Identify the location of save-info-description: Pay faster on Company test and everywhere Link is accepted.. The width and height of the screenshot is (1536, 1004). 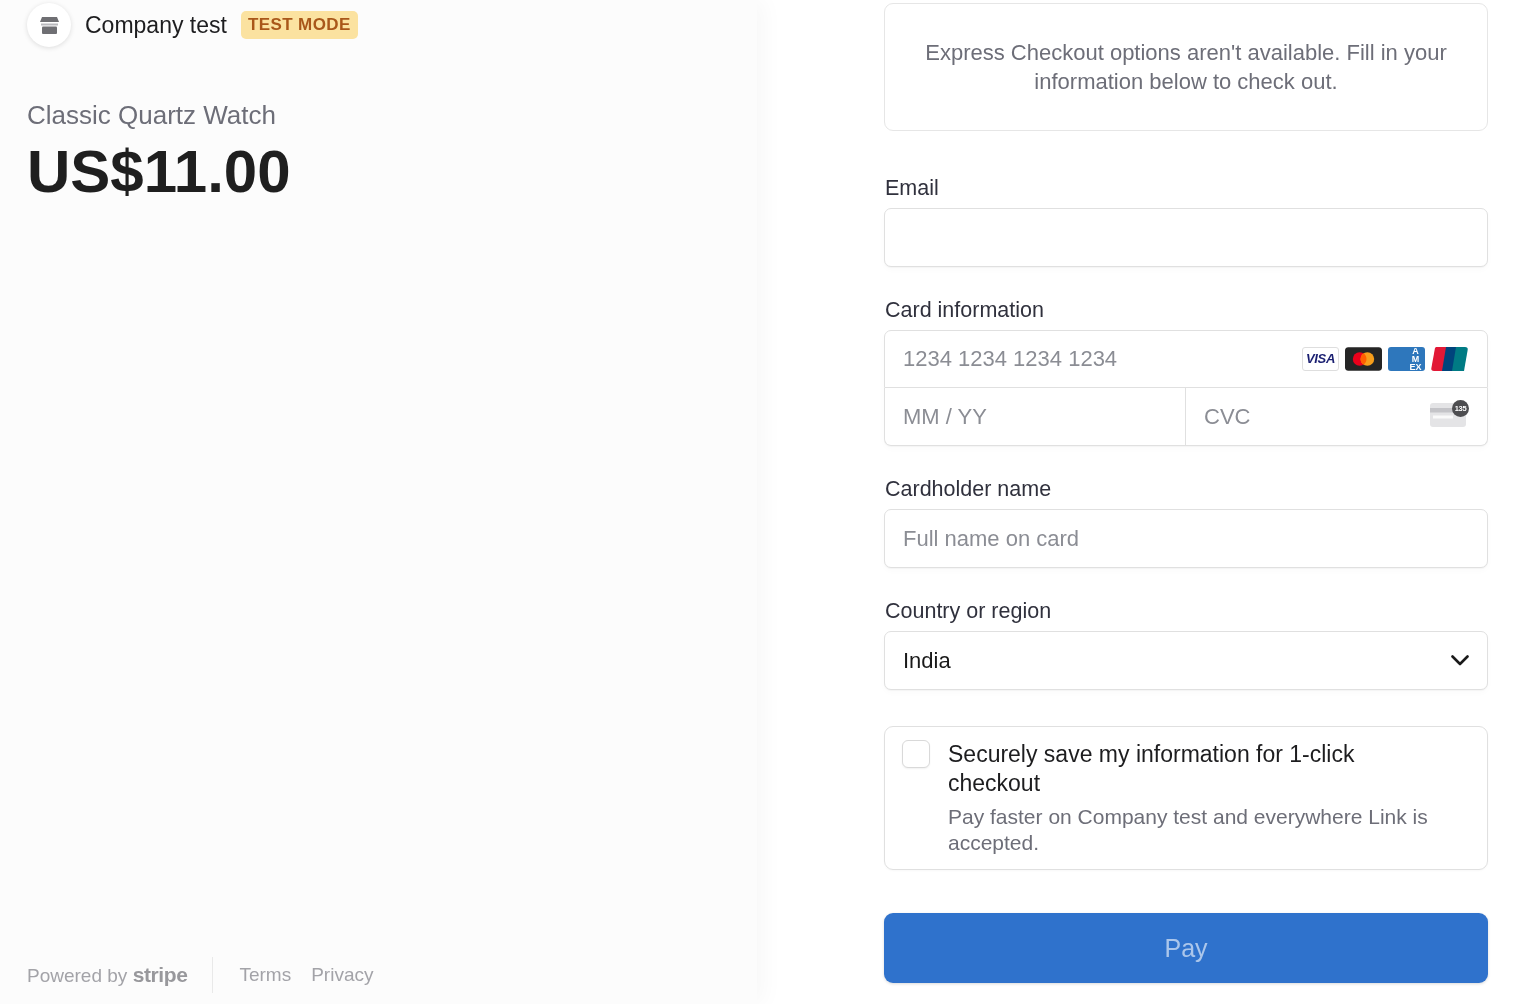
(1188, 830).